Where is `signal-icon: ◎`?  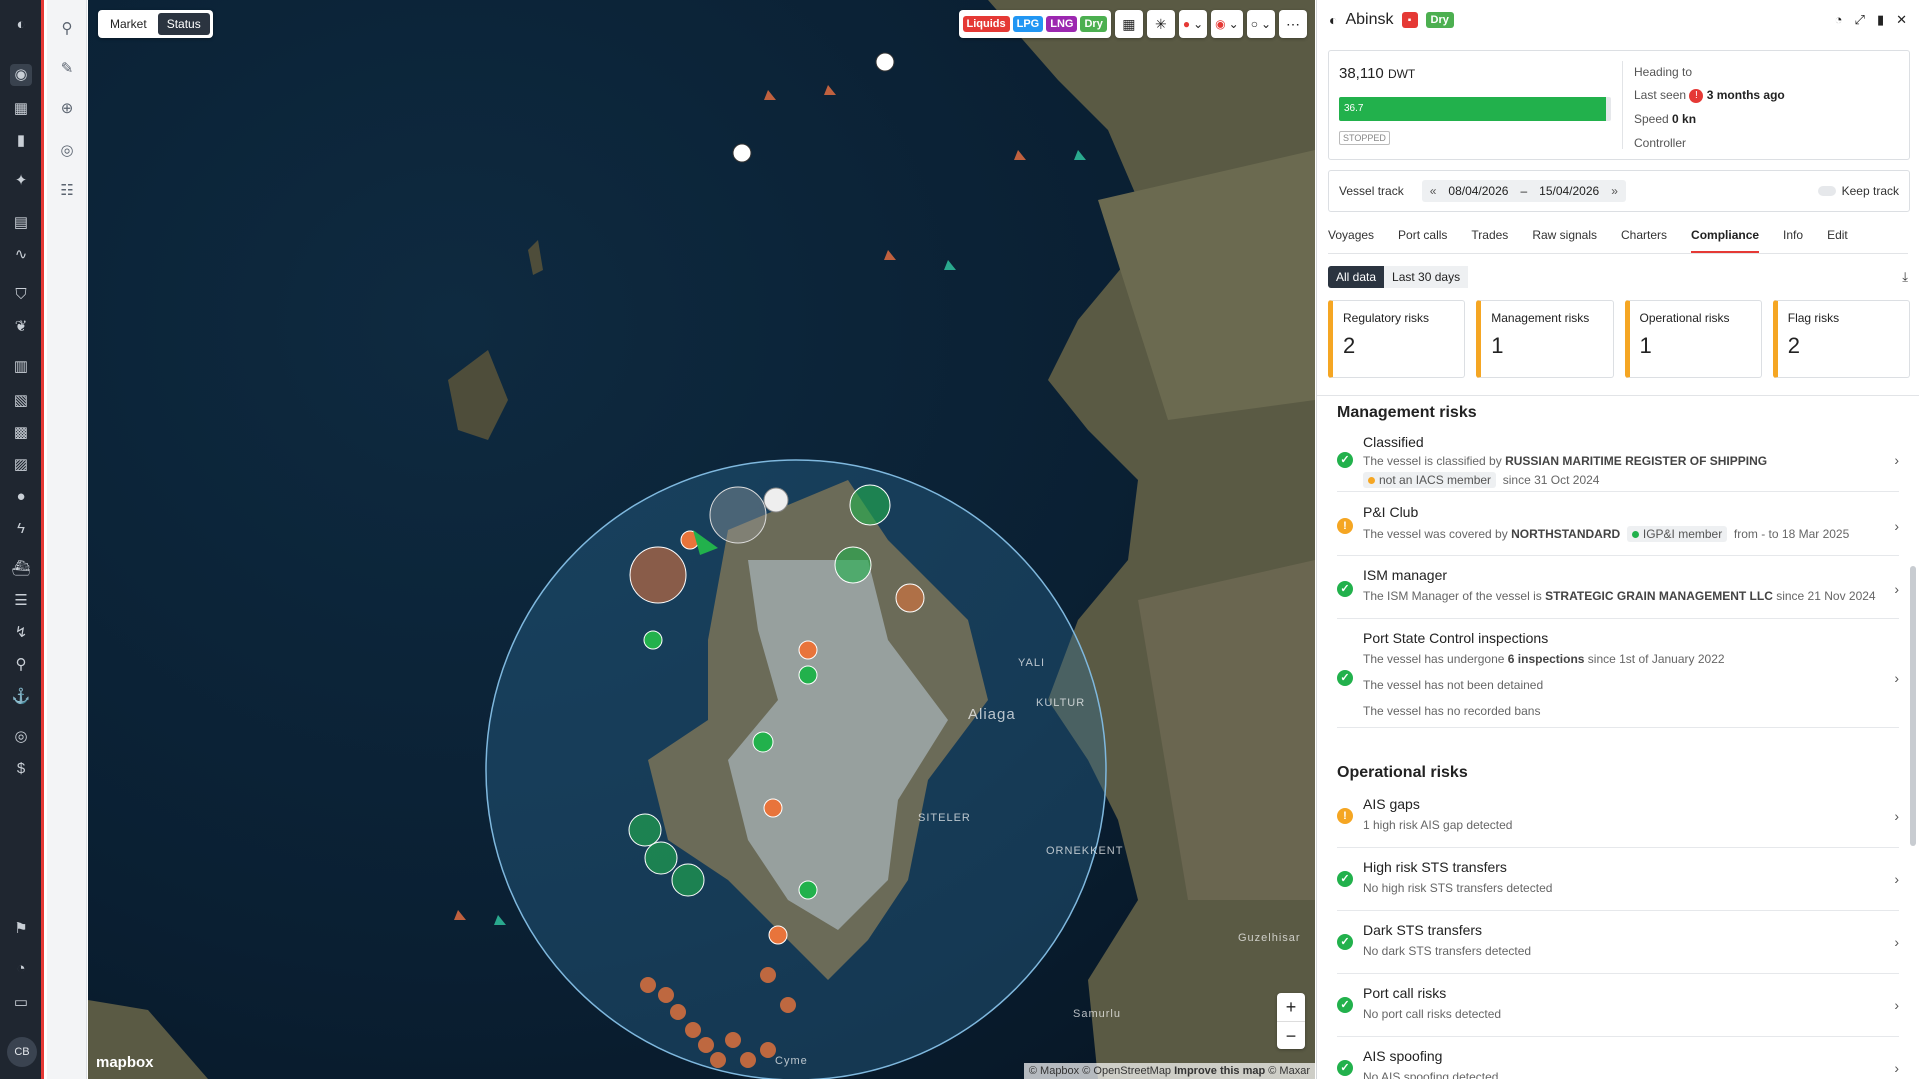
signal-icon: ◎ is located at coordinates (67, 151).